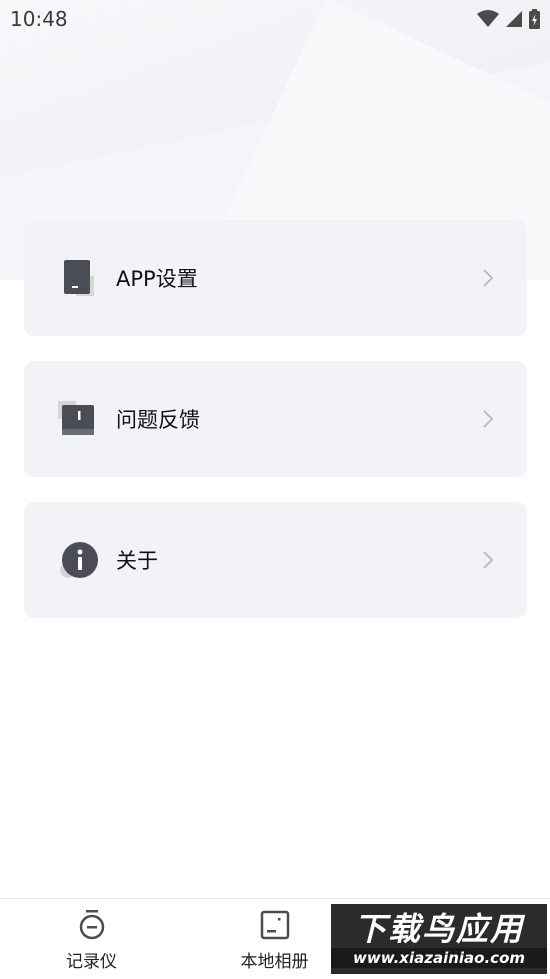 The height and width of the screenshot is (979, 550). I want to click on status-time: 10:48, so click(39, 19).